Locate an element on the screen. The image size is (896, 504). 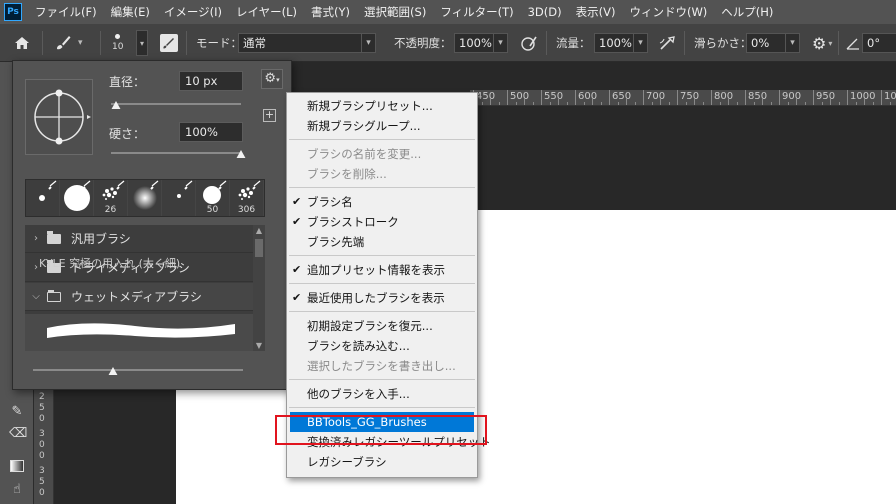
ruler-label: 800 is located at coordinates (724, 96).